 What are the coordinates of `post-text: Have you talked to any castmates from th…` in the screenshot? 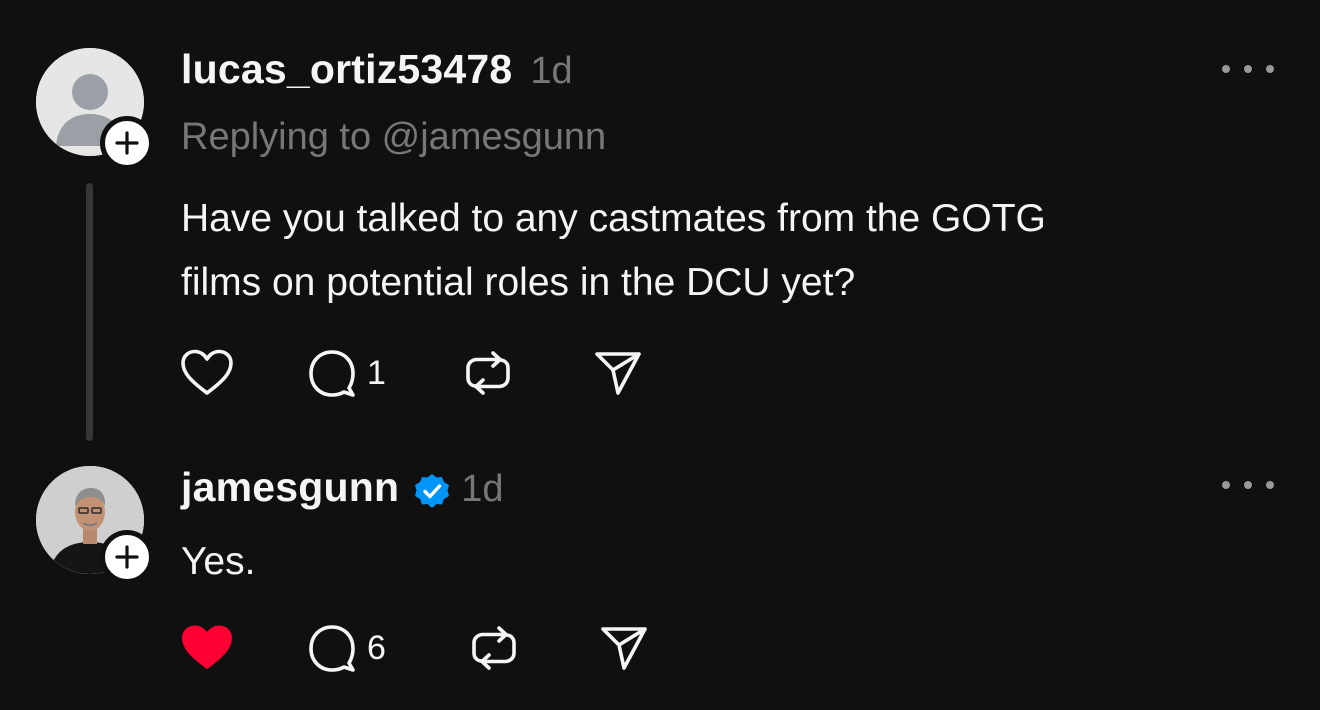 It's located at (701, 251).